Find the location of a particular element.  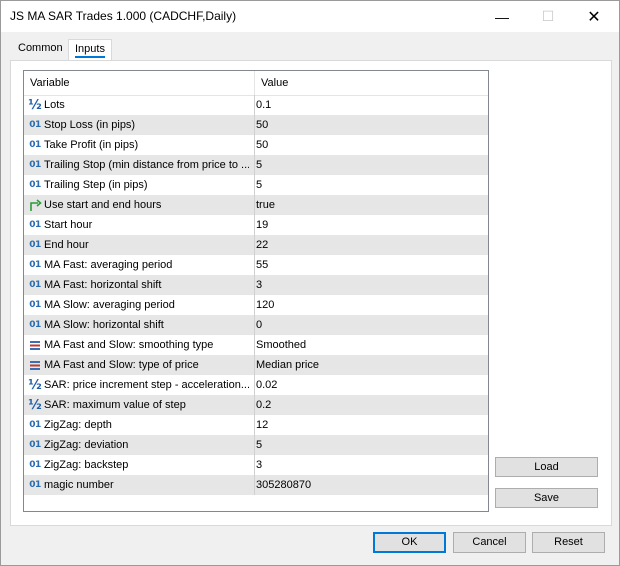

table-row: 01 End hour 22 is located at coordinates (256, 245).